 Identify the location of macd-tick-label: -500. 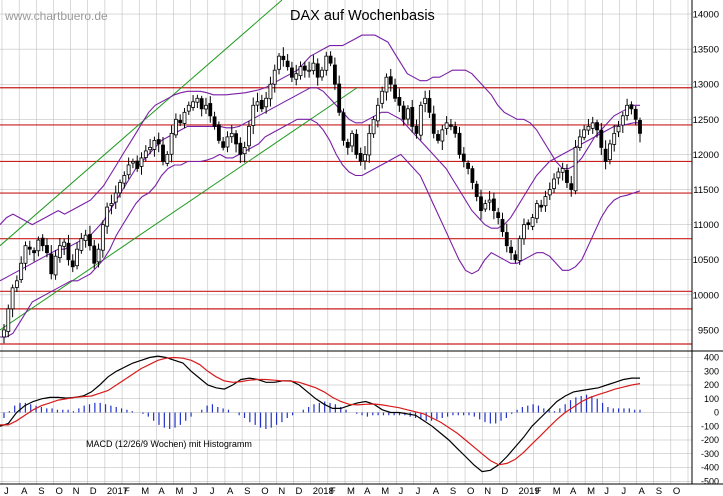
(710, 481).